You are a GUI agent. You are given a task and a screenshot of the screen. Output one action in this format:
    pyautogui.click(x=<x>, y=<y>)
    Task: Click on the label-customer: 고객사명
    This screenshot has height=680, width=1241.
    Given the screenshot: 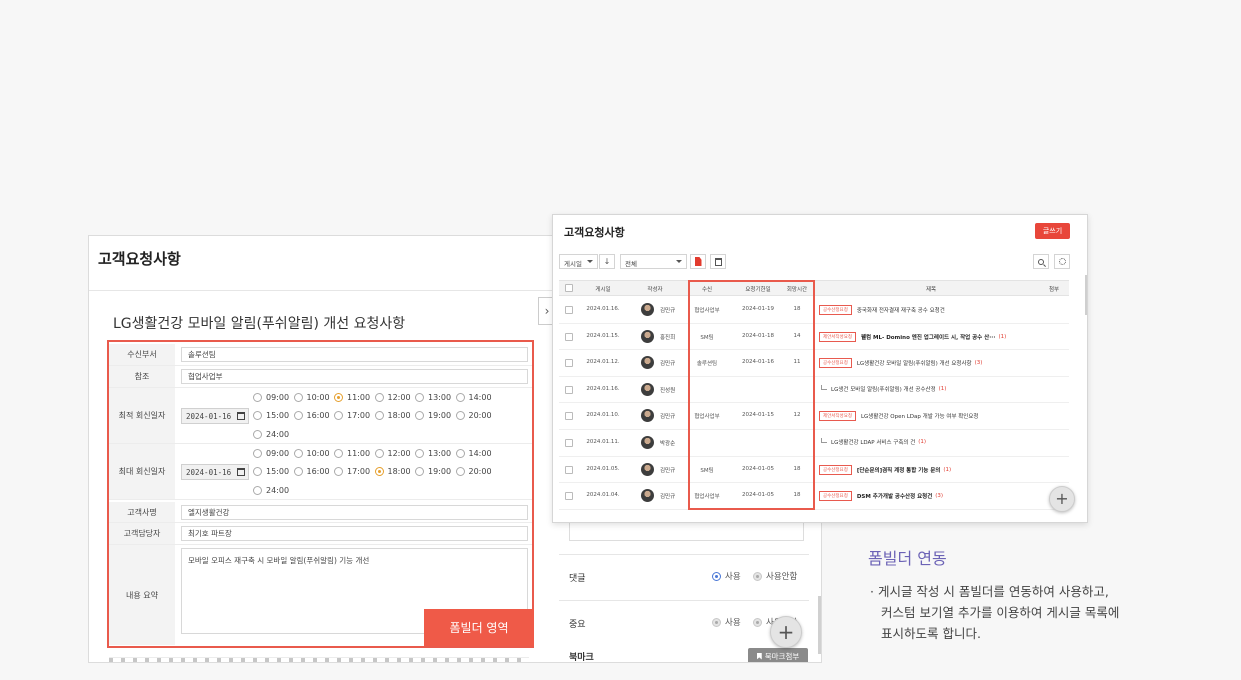 What is the action you would take?
    pyautogui.click(x=142, y=512)
    